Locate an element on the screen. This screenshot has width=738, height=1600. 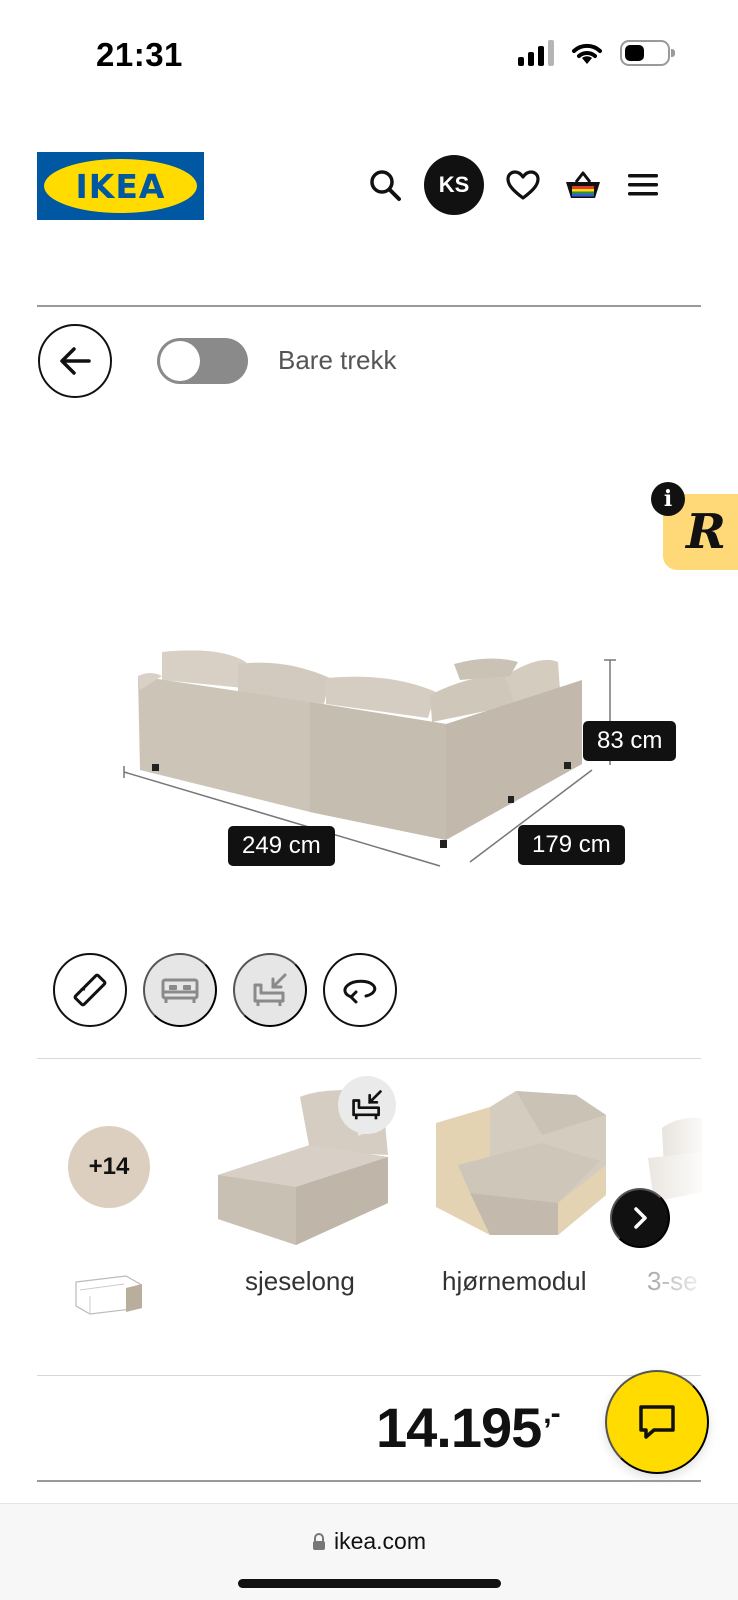
price-suffix: ,- is located at coordinates (551, 1413).